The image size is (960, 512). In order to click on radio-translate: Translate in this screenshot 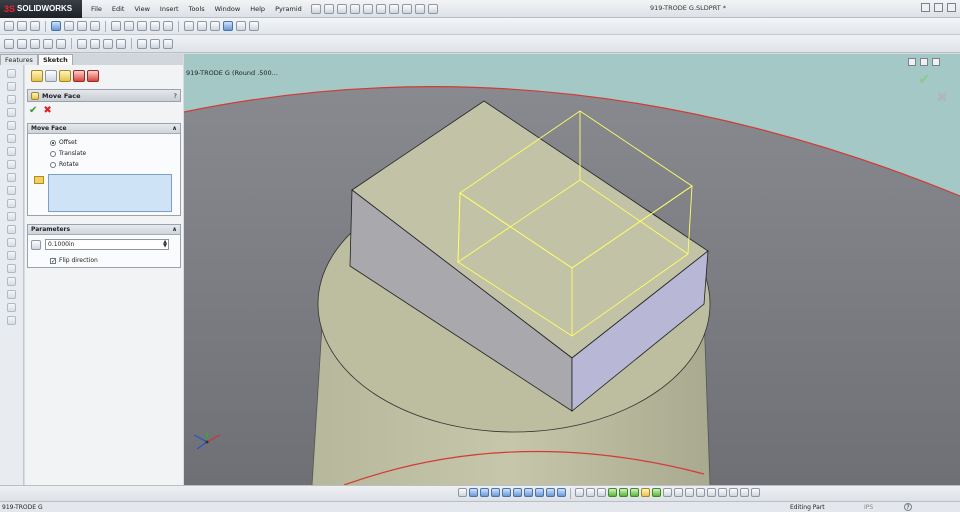, I will do `click(104, 153)`.